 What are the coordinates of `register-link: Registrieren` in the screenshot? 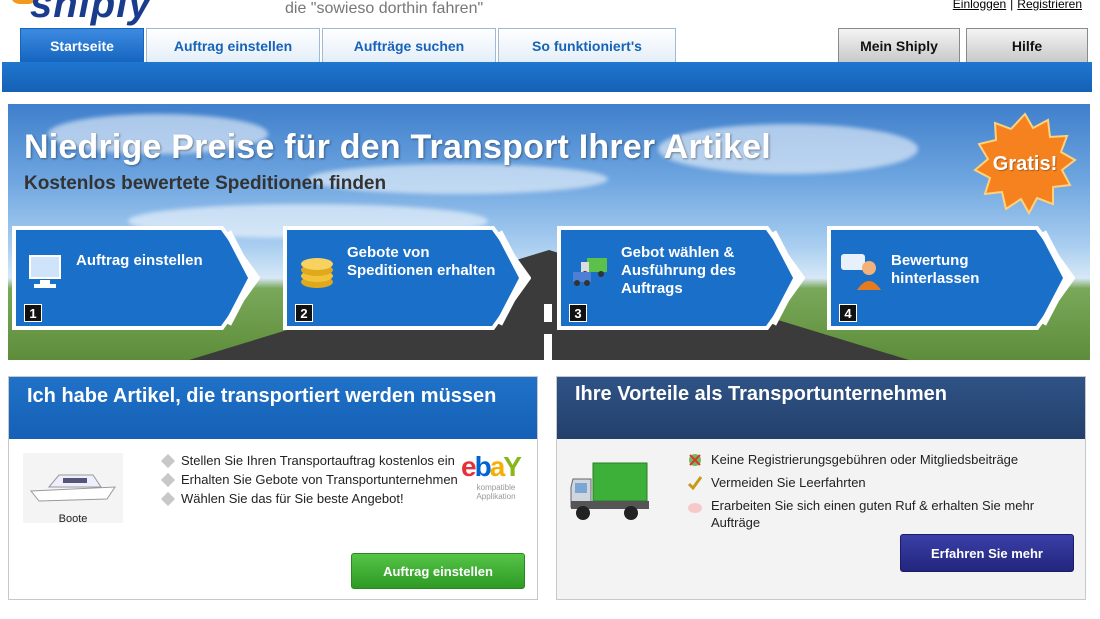 It's located at (1049, 5).